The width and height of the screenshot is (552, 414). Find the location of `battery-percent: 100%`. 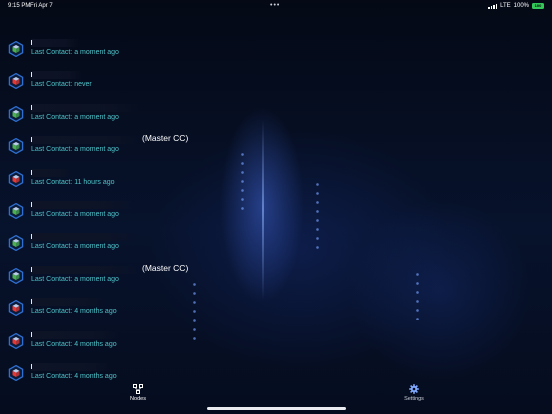

battery-percent: 100% is located at coordinates (521, 6).